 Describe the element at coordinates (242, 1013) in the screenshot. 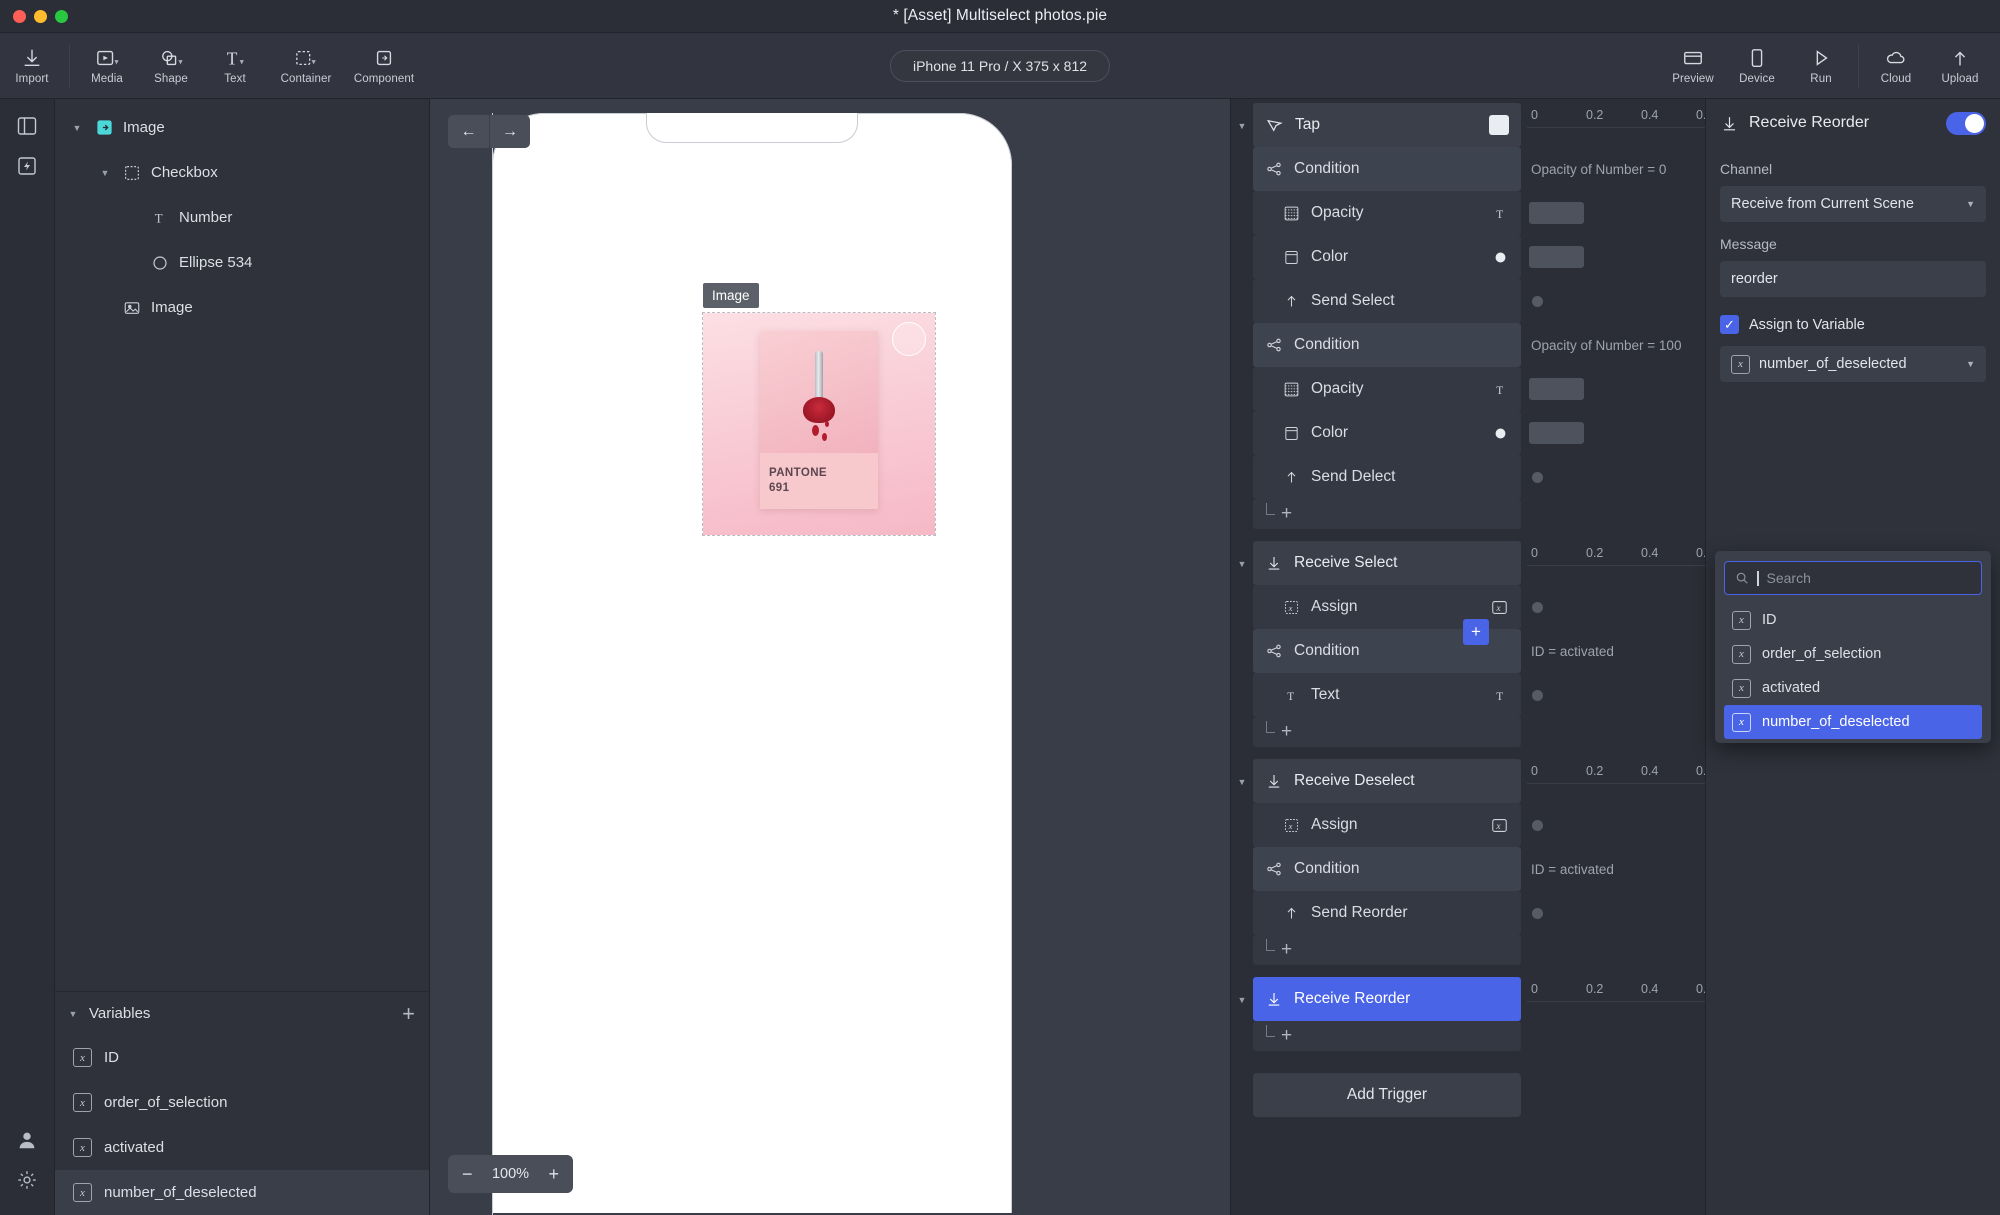

I see `variables-header: ▼ Variables +` at that location.